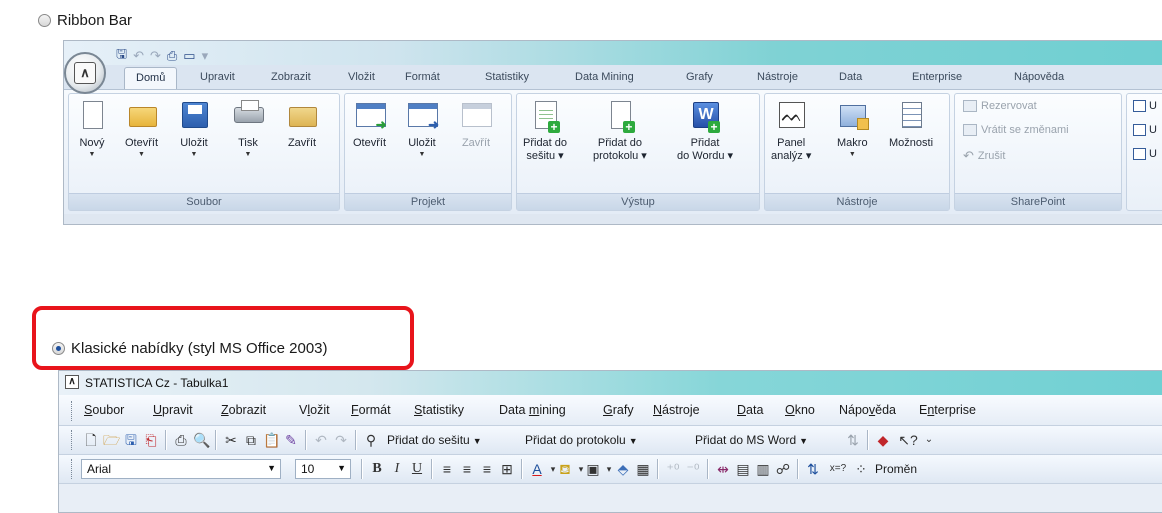 This screenshot has height=513, width=1162. Describe the element at coordinates (151, 79) in the screenshot. I see `tab-domu: Domů` at that location.